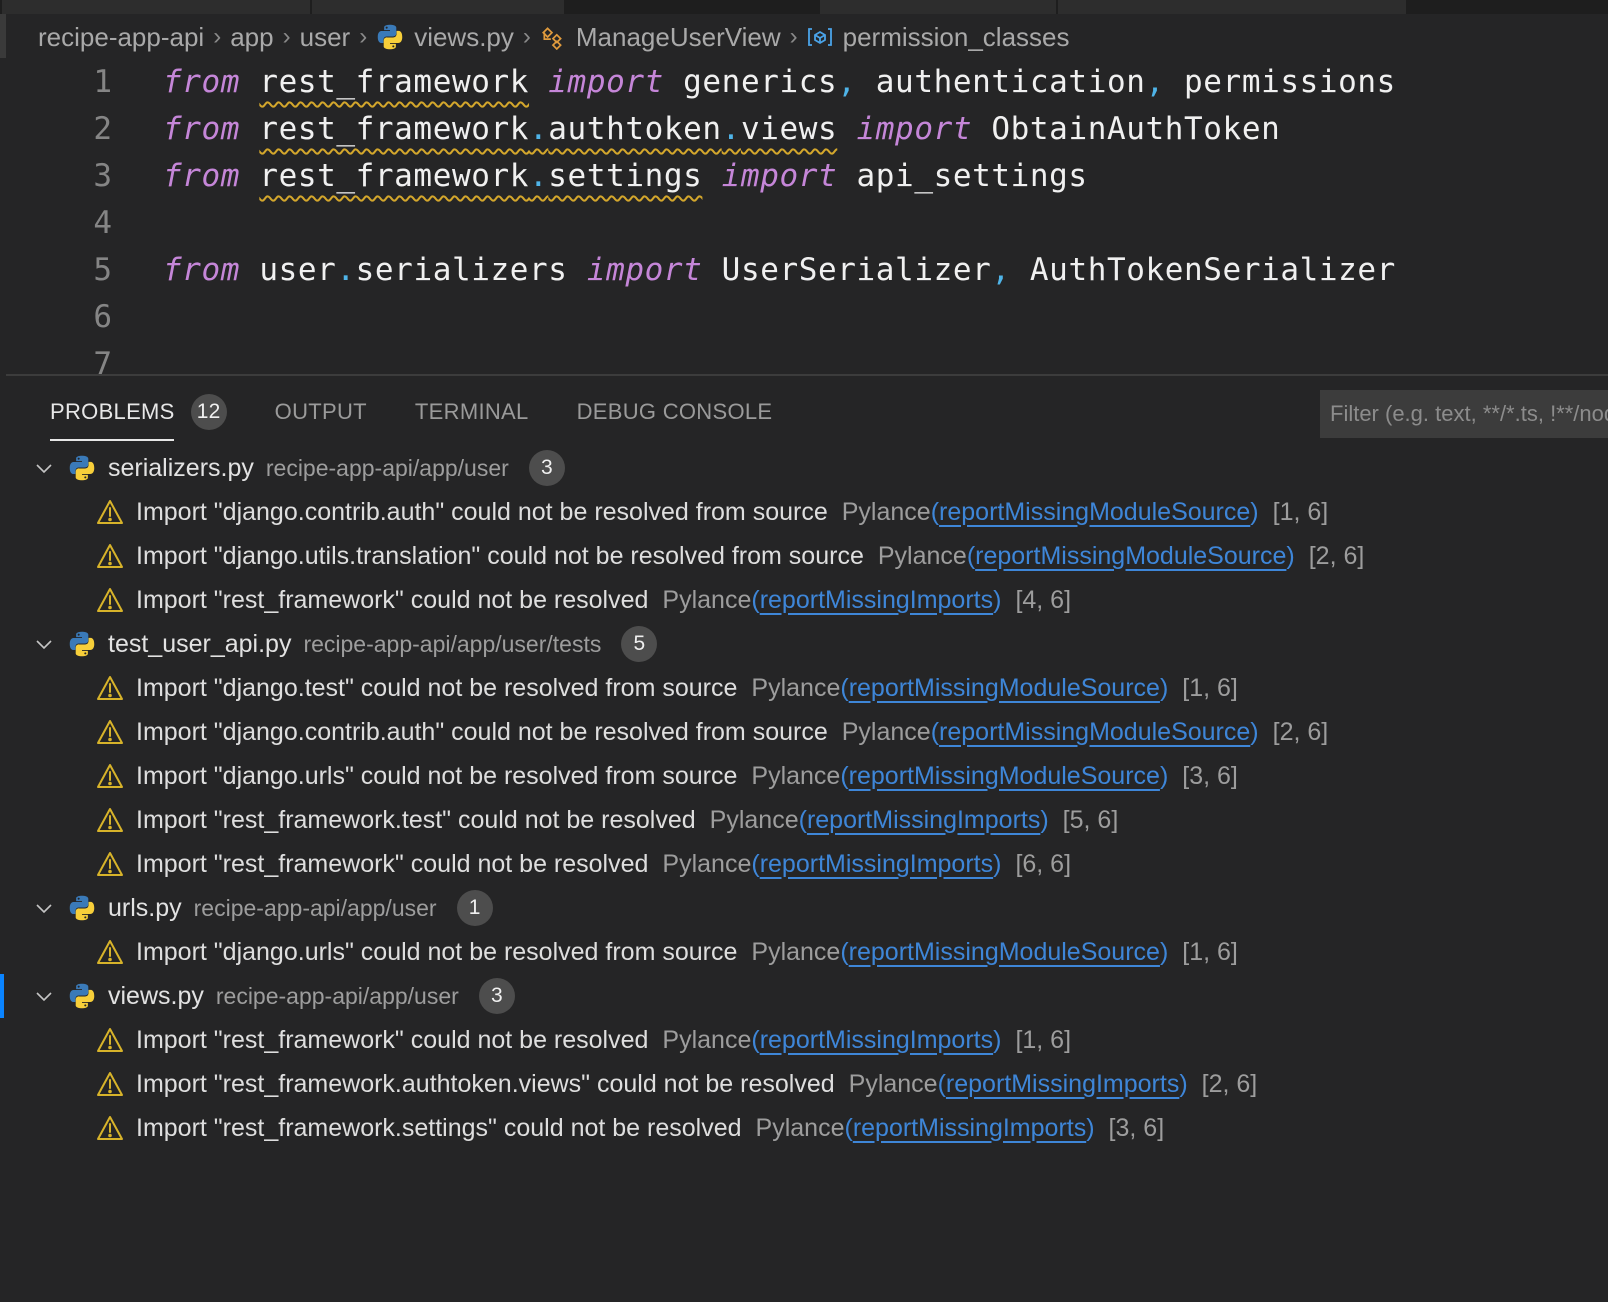 The width and height of the screenshot is (1608, 1302). I want to click on problem-file-row: views.py recipe-app-api/app/user 3, so click(804, 996).